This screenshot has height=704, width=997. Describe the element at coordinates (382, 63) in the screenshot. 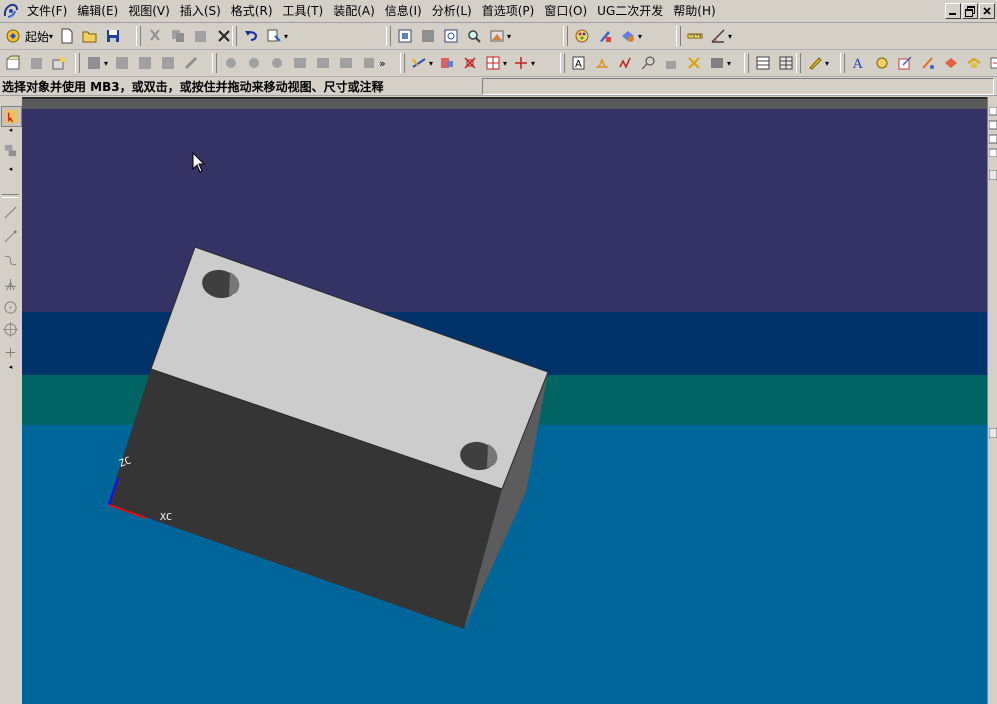

I see `more-tools-chevron-icon: »` at that location.